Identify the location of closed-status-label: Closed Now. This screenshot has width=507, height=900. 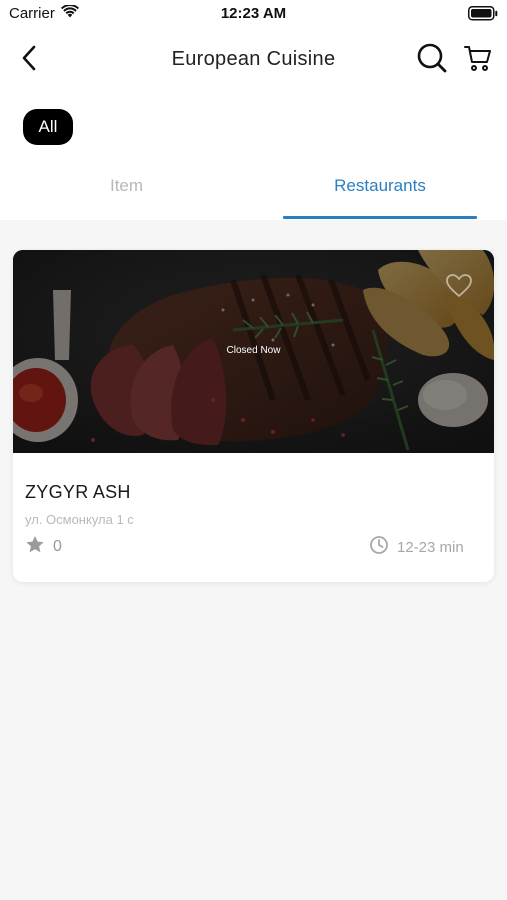
(253, 350).